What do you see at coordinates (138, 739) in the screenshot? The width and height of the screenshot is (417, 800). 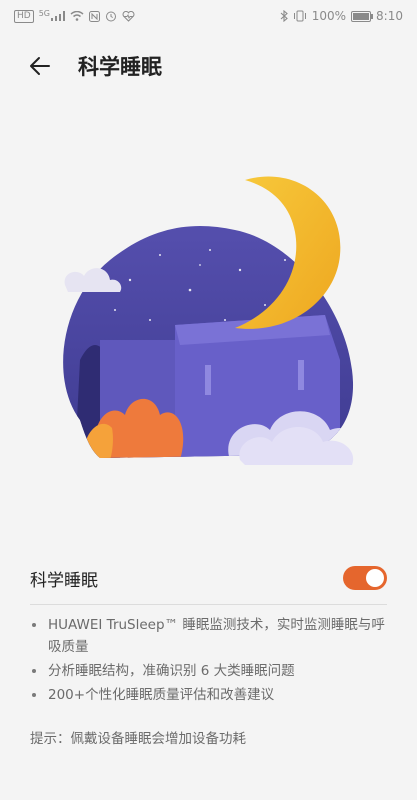 I see `power-tip: 提示：佩戴设备睡眠会增加设备功耗` at bounding box center [138, 739].